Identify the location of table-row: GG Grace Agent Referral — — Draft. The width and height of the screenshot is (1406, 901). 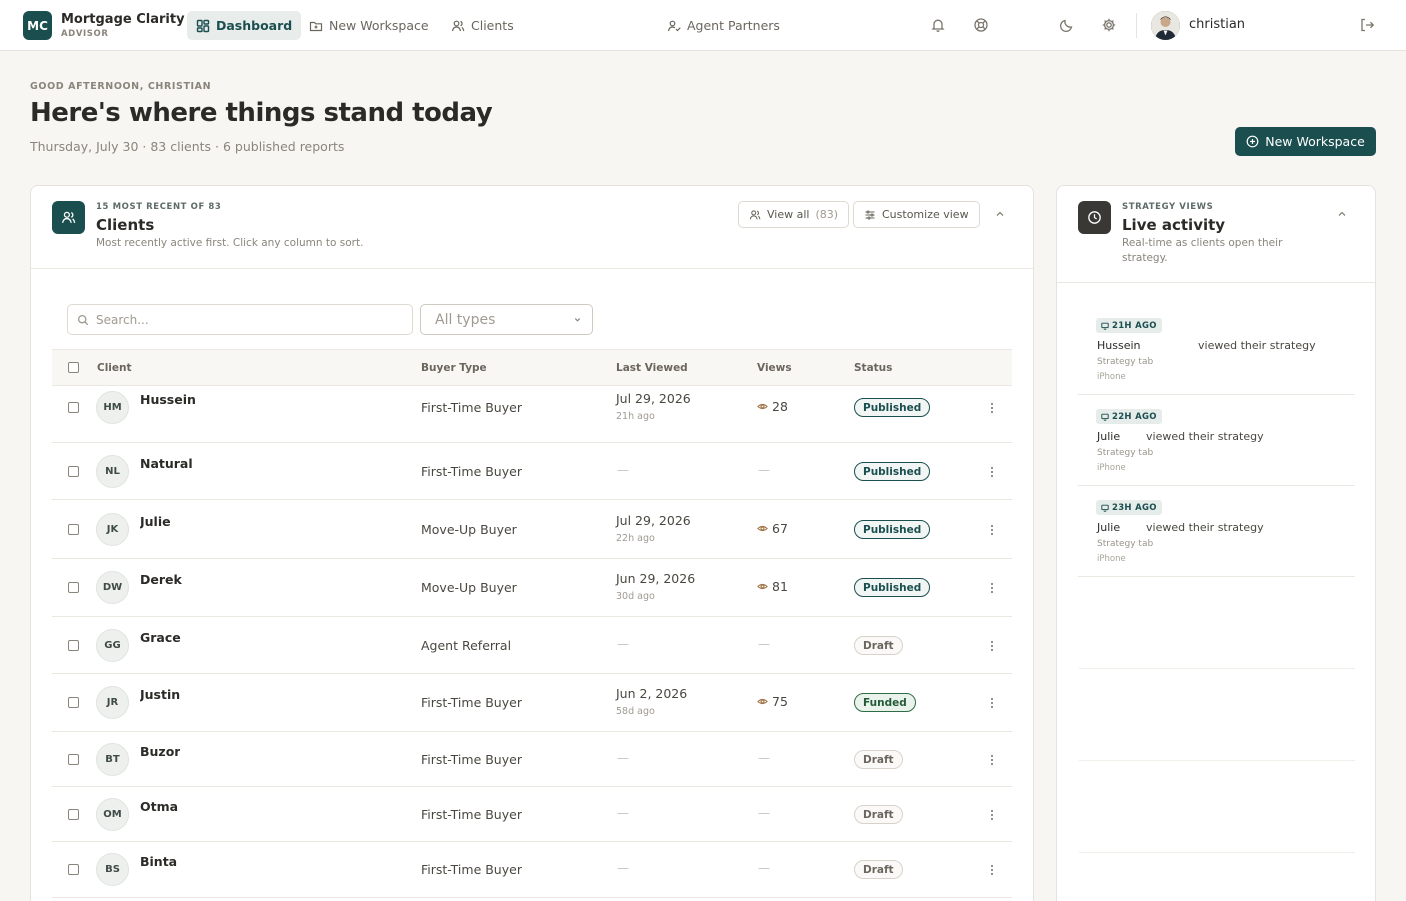
(532, 645).